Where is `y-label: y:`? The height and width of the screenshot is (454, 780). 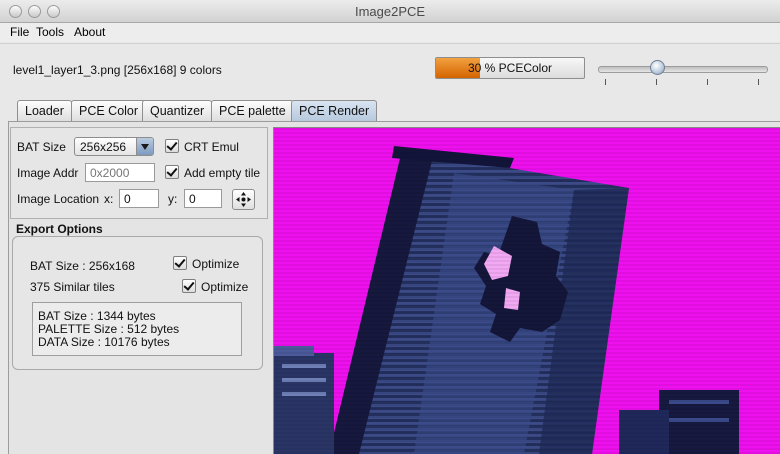
y-label: y: is located at coordinates (173, 199).